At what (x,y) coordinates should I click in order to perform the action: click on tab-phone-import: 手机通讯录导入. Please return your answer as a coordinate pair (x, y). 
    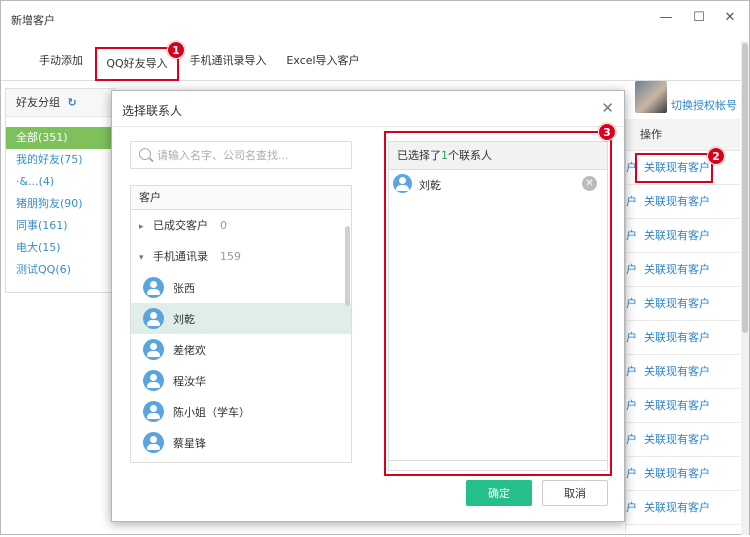
    Looking at the image, I should click on (228, 59).